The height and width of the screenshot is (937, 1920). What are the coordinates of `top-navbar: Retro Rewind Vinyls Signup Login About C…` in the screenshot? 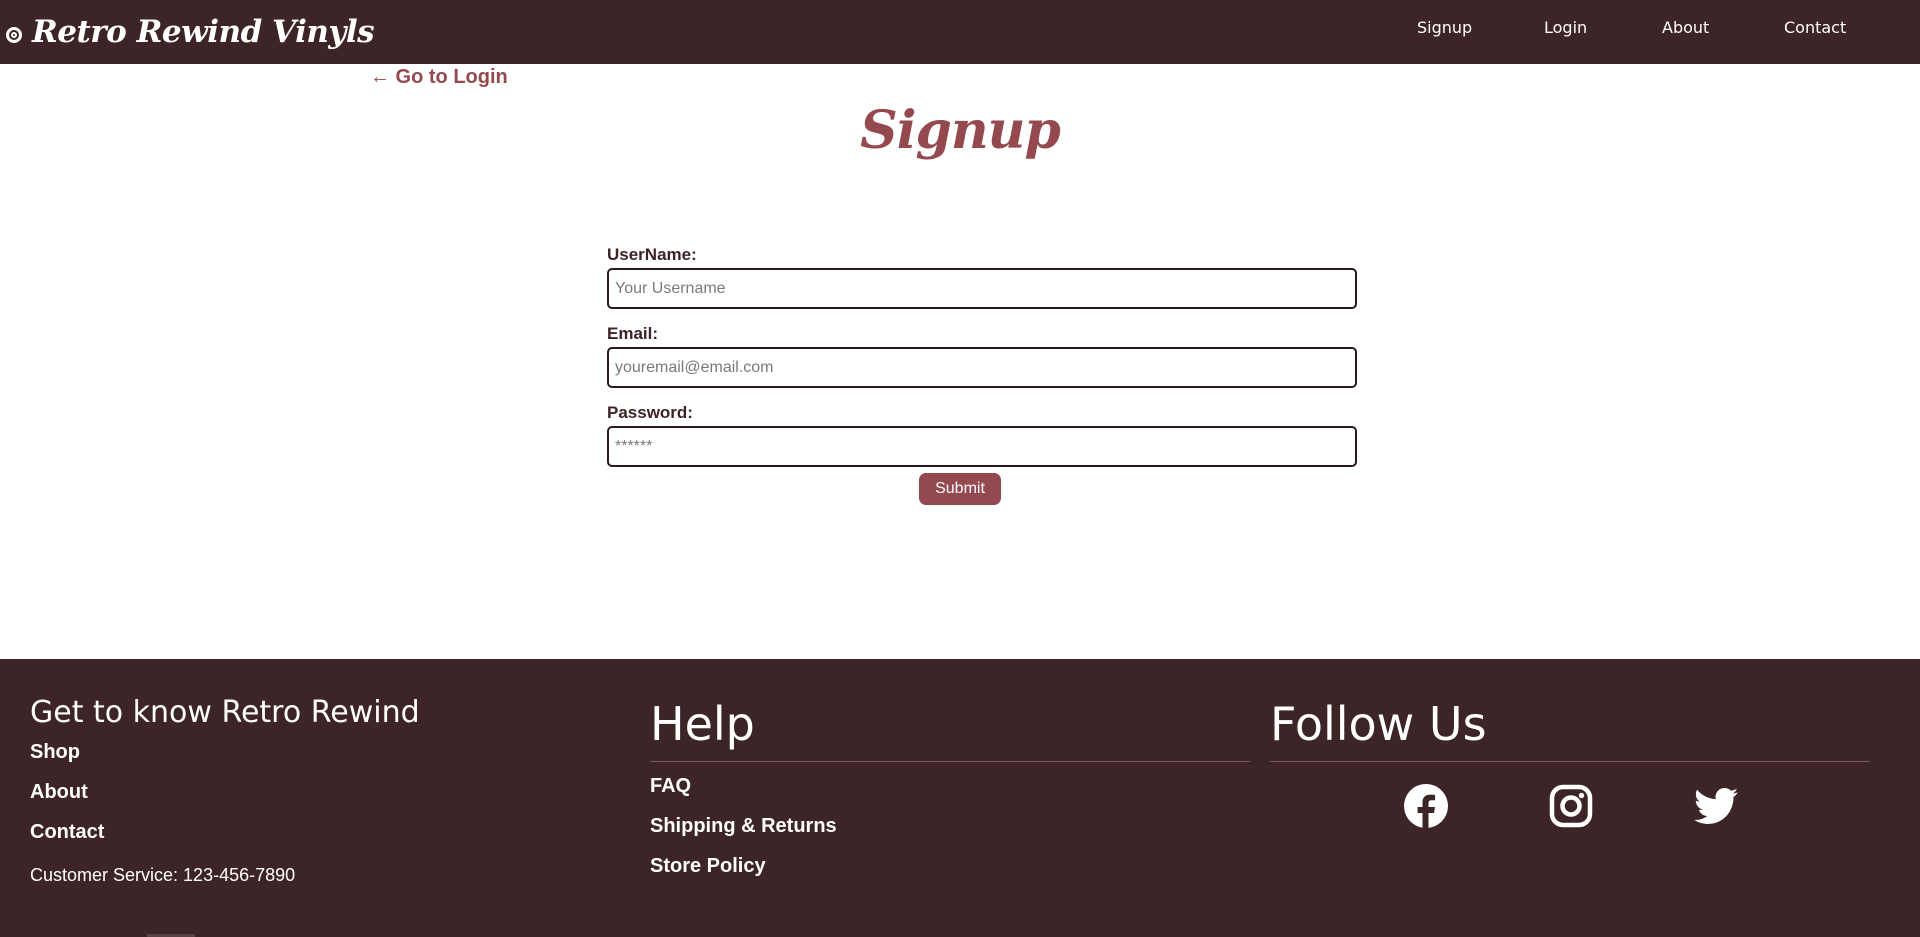 It's located at (960, 32).